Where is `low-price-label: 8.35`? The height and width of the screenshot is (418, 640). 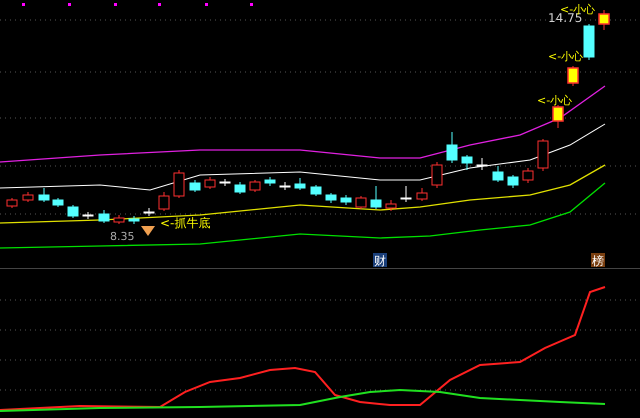
low-price-label: 8.35 is located at coordinates (122, 236).